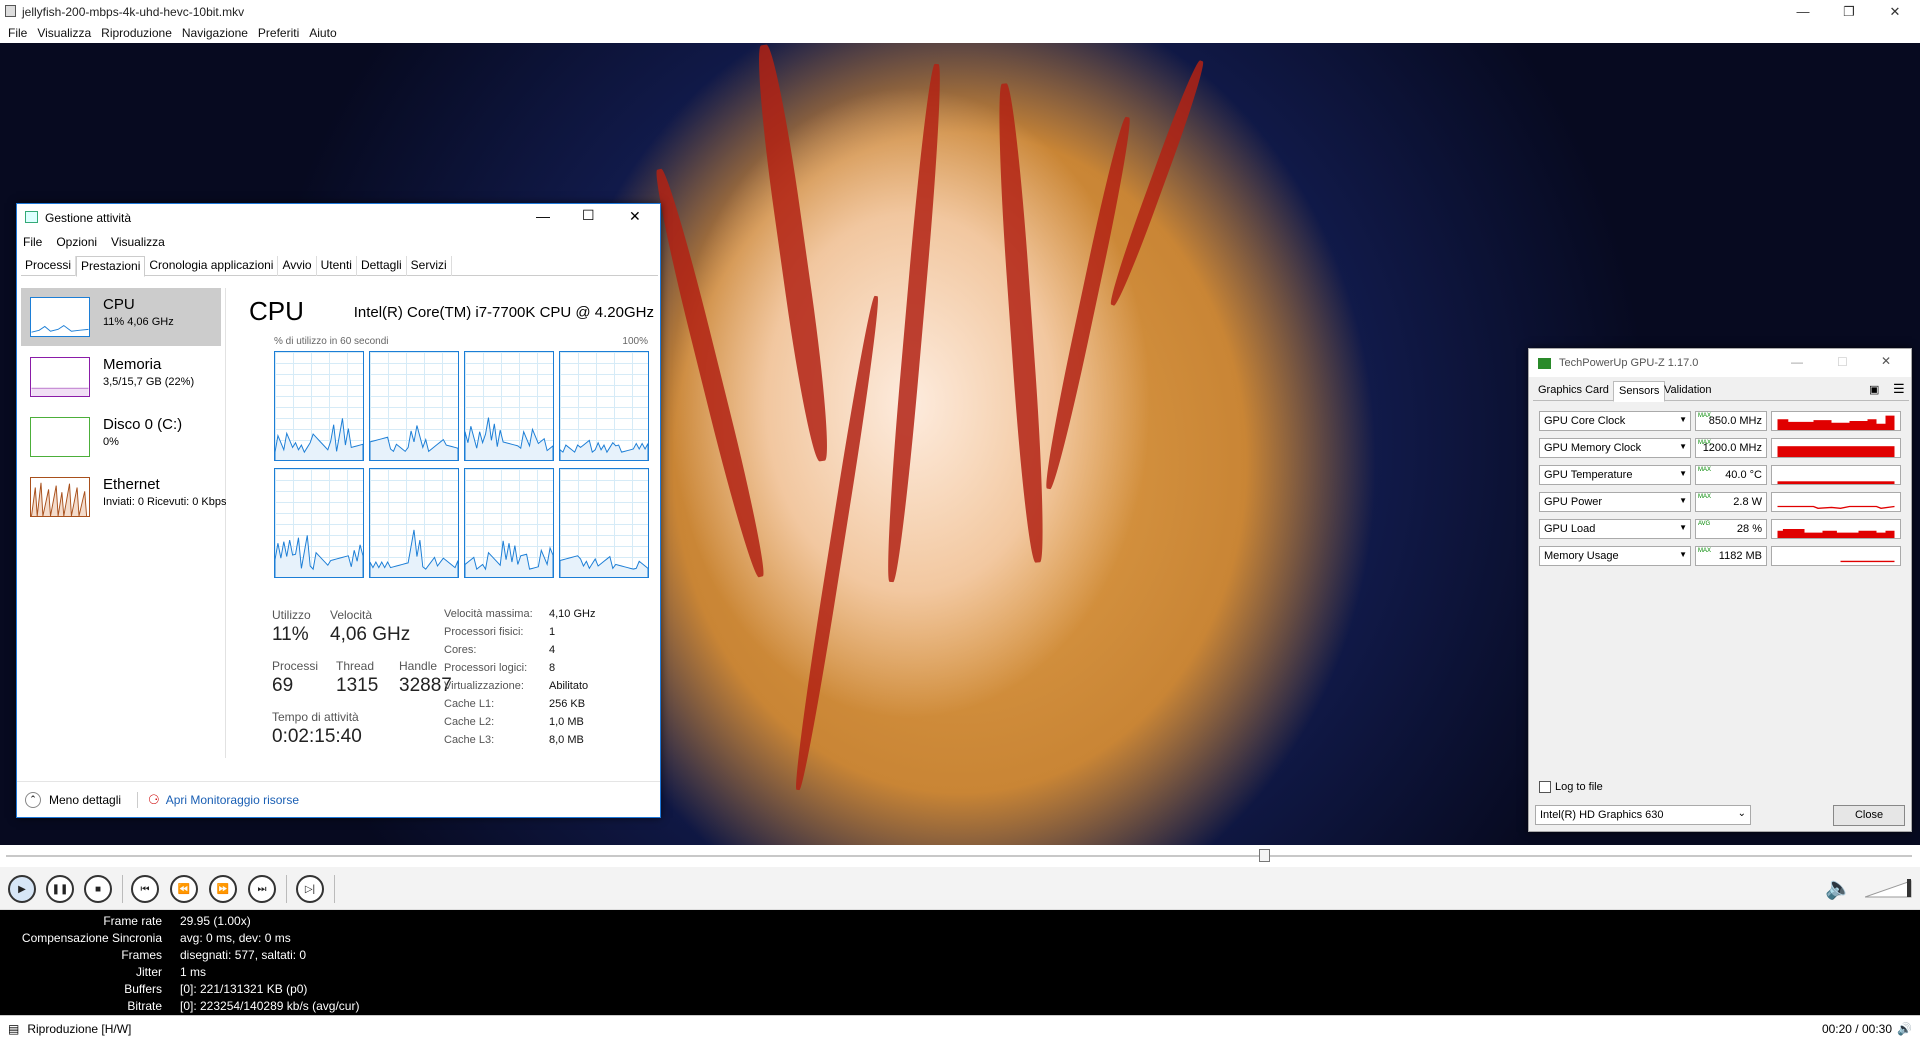 Image resolution: width=1920 pixels, height=1041 pixels. I want to click on stat-value: [0]: 221/131321 KB (p0), so click(244, 989).